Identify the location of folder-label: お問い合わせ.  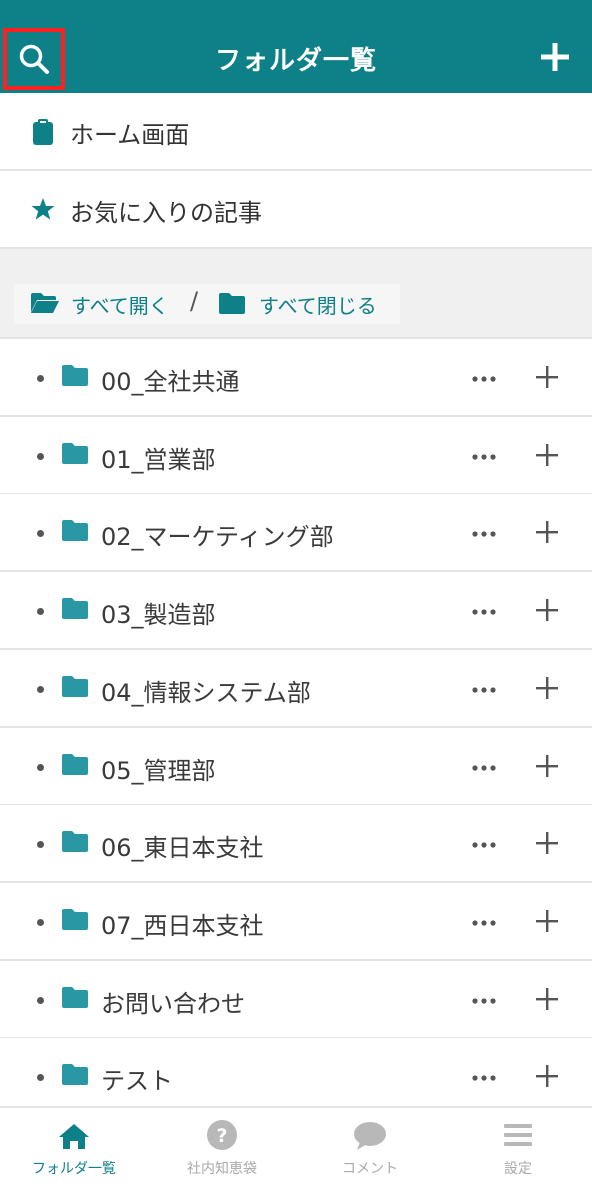
(173, 1004).